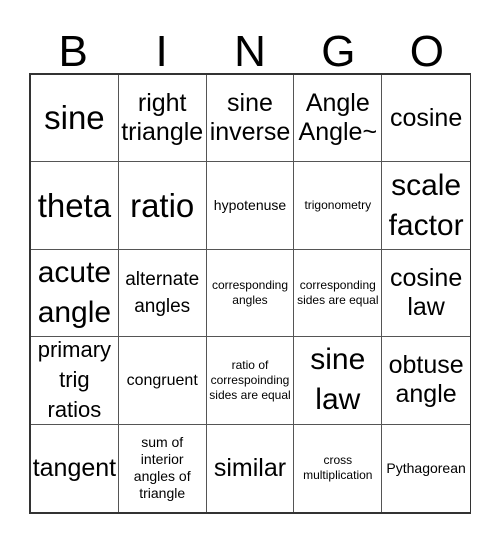 The image size is (500, 544). I want to click on bingo-cell: sine inverse, so click(250, 119).